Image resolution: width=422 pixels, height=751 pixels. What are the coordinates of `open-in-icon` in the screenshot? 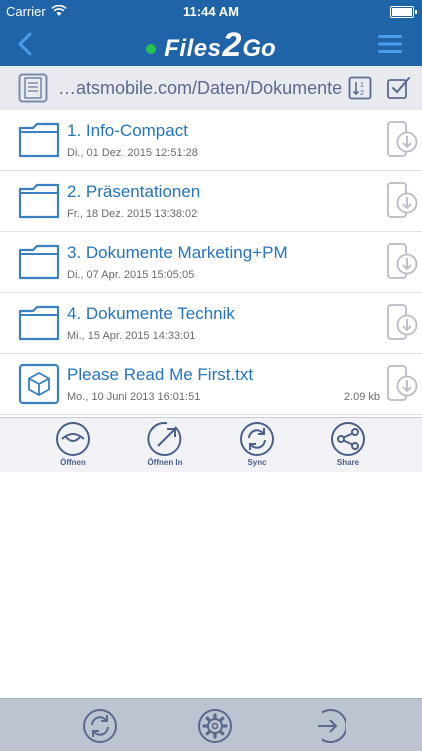 It's located at (164, 439).